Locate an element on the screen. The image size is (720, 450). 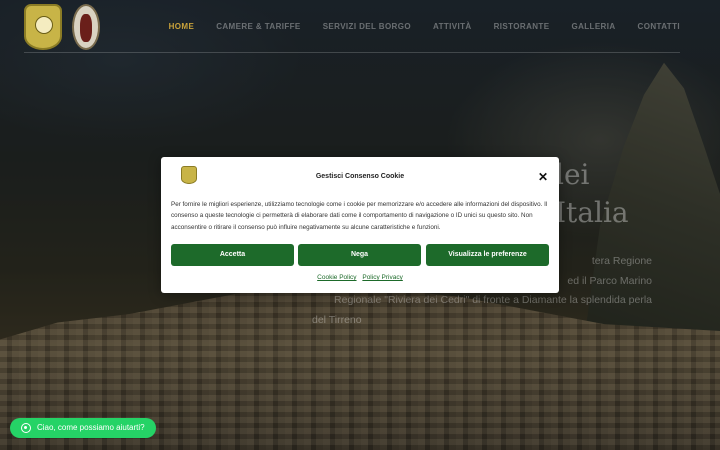
whatsapp-chat-button: Ciao, come possiamo aiutarti? is located at coordinates (83, 428).